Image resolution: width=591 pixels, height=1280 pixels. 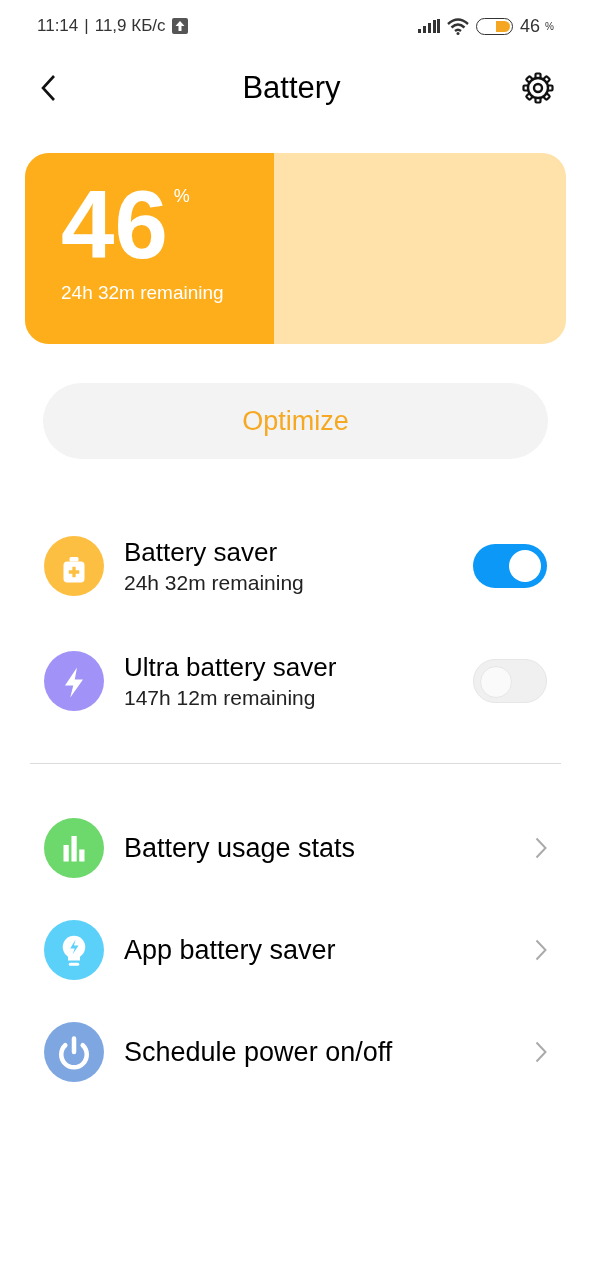 What do you see at coordinates (291, 87) in the screenshot?
I see `page-title: Battery` at bounding box center [291, 87].